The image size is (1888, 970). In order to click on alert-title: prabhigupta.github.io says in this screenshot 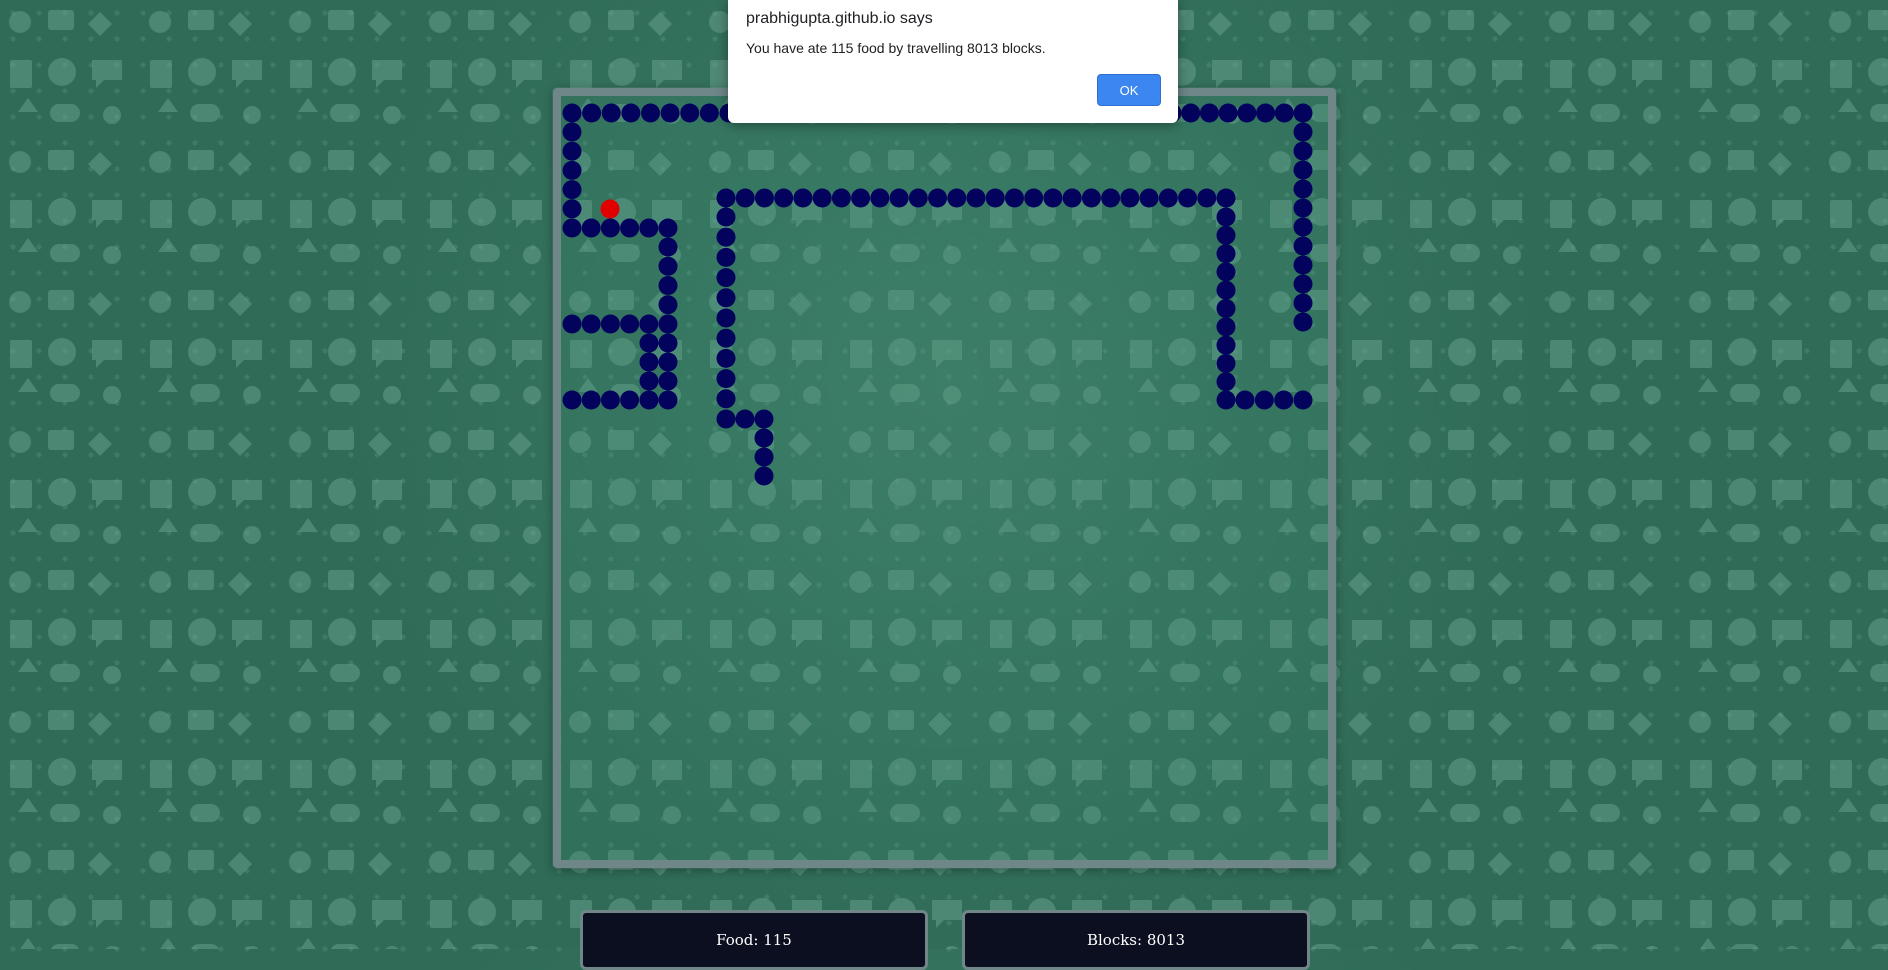, I will do `click(839, 18)`.